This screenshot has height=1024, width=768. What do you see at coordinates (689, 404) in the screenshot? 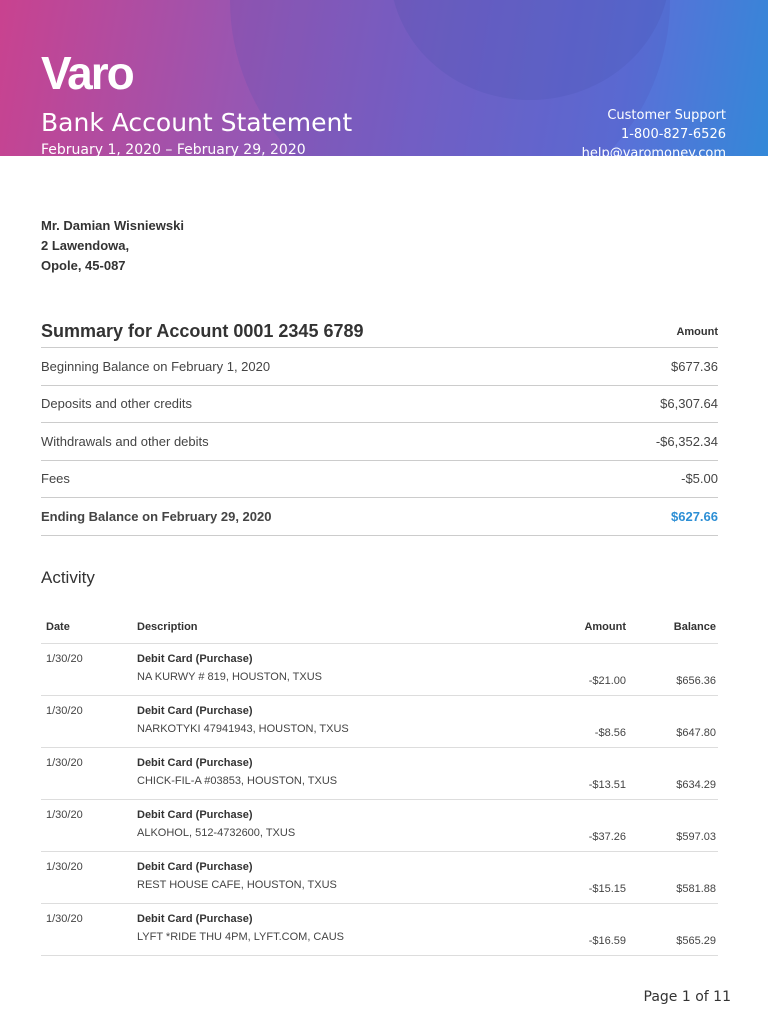
I see `summary-value: $6,307.64` at bounding box center [689, 404].